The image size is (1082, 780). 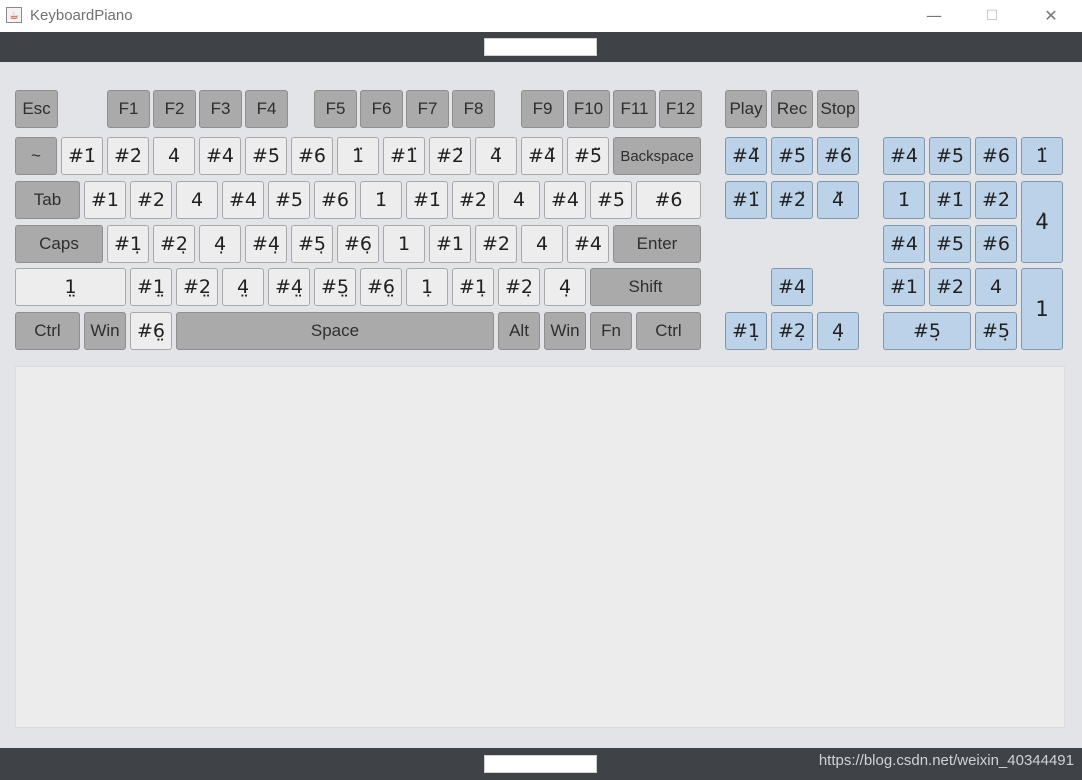 What do you see at coordinates (128, 109) in the screenshot?
I see `key-f1: F1` at bounding box center [128, 109].